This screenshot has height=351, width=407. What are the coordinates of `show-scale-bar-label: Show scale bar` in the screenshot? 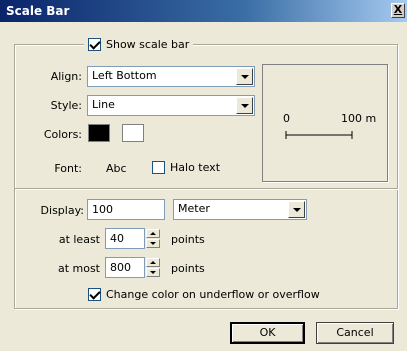 It's located at (148, 44).